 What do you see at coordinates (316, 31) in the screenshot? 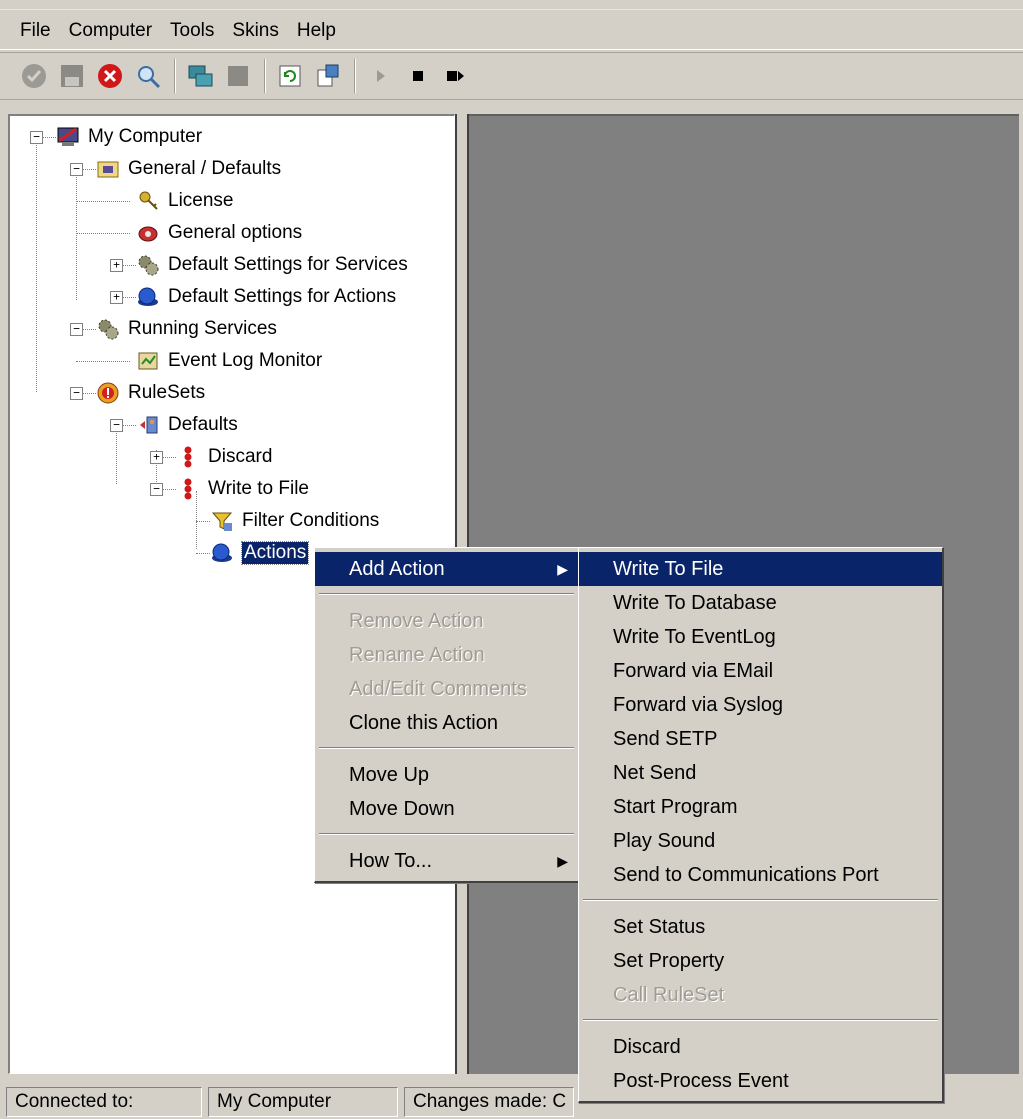
I see `menu-help: Help` at bounding box center [316, 31].